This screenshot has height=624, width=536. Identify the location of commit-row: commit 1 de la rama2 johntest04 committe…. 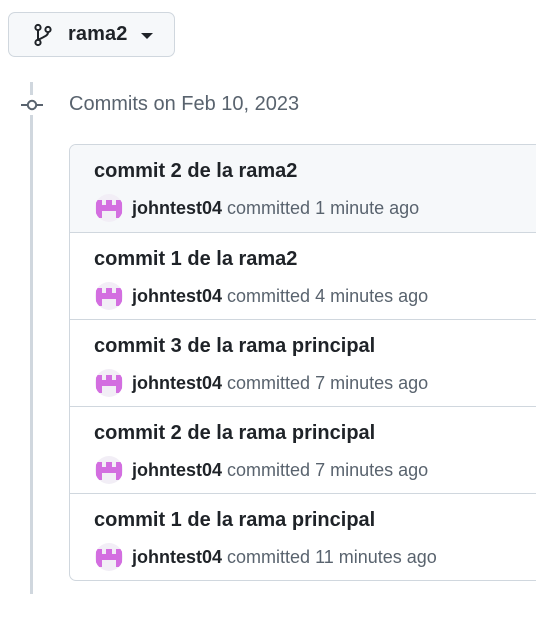
(303, 275).